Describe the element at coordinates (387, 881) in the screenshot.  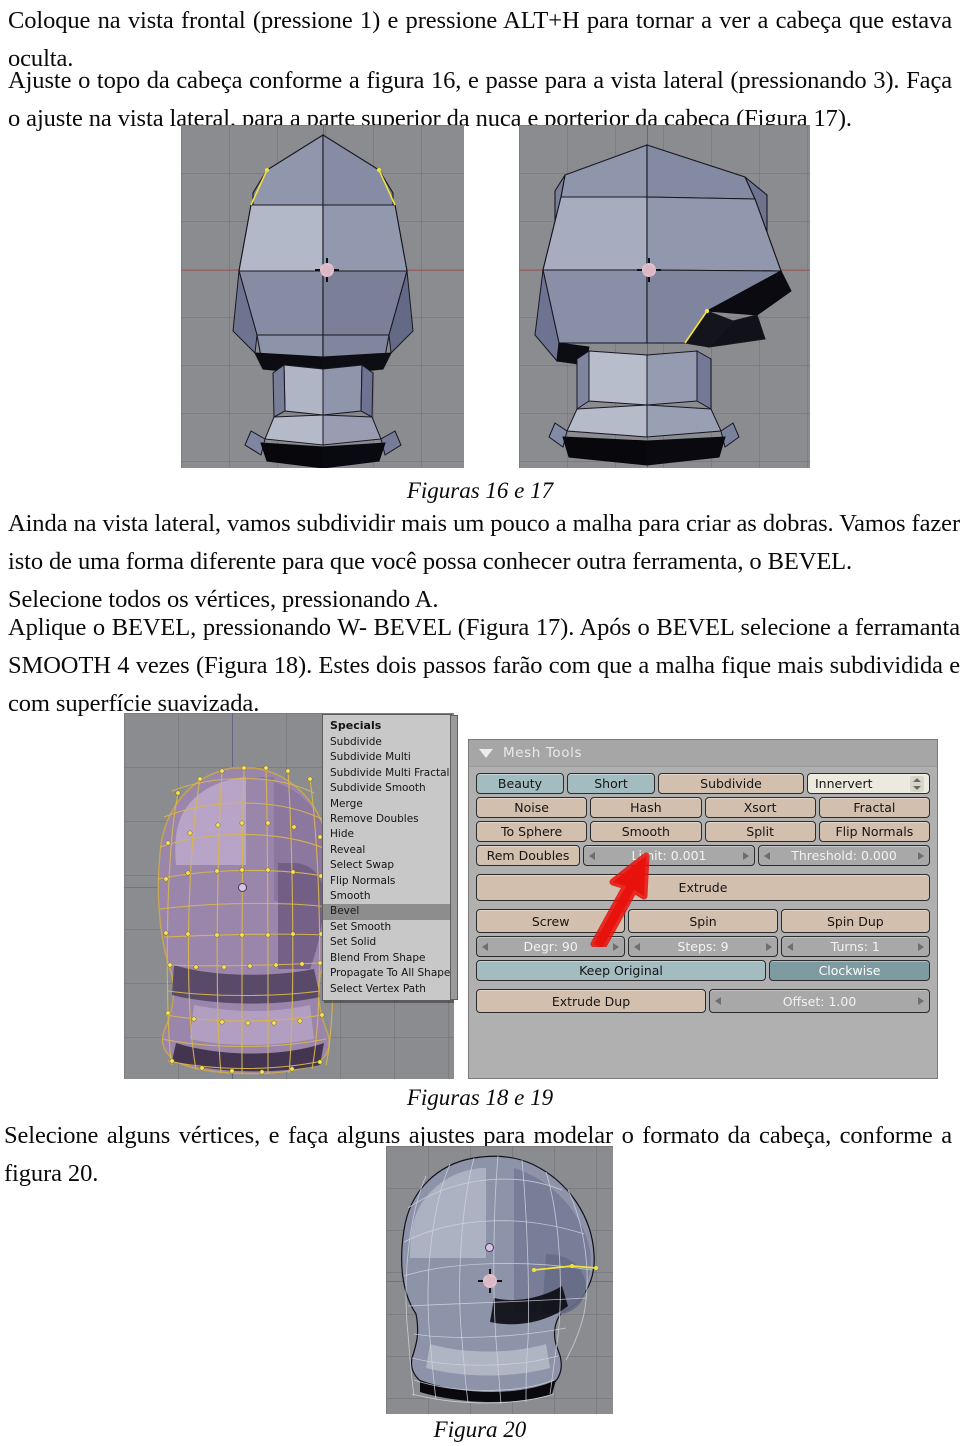
I see `specials-item-flip-normals: Flip Normals` at that location.